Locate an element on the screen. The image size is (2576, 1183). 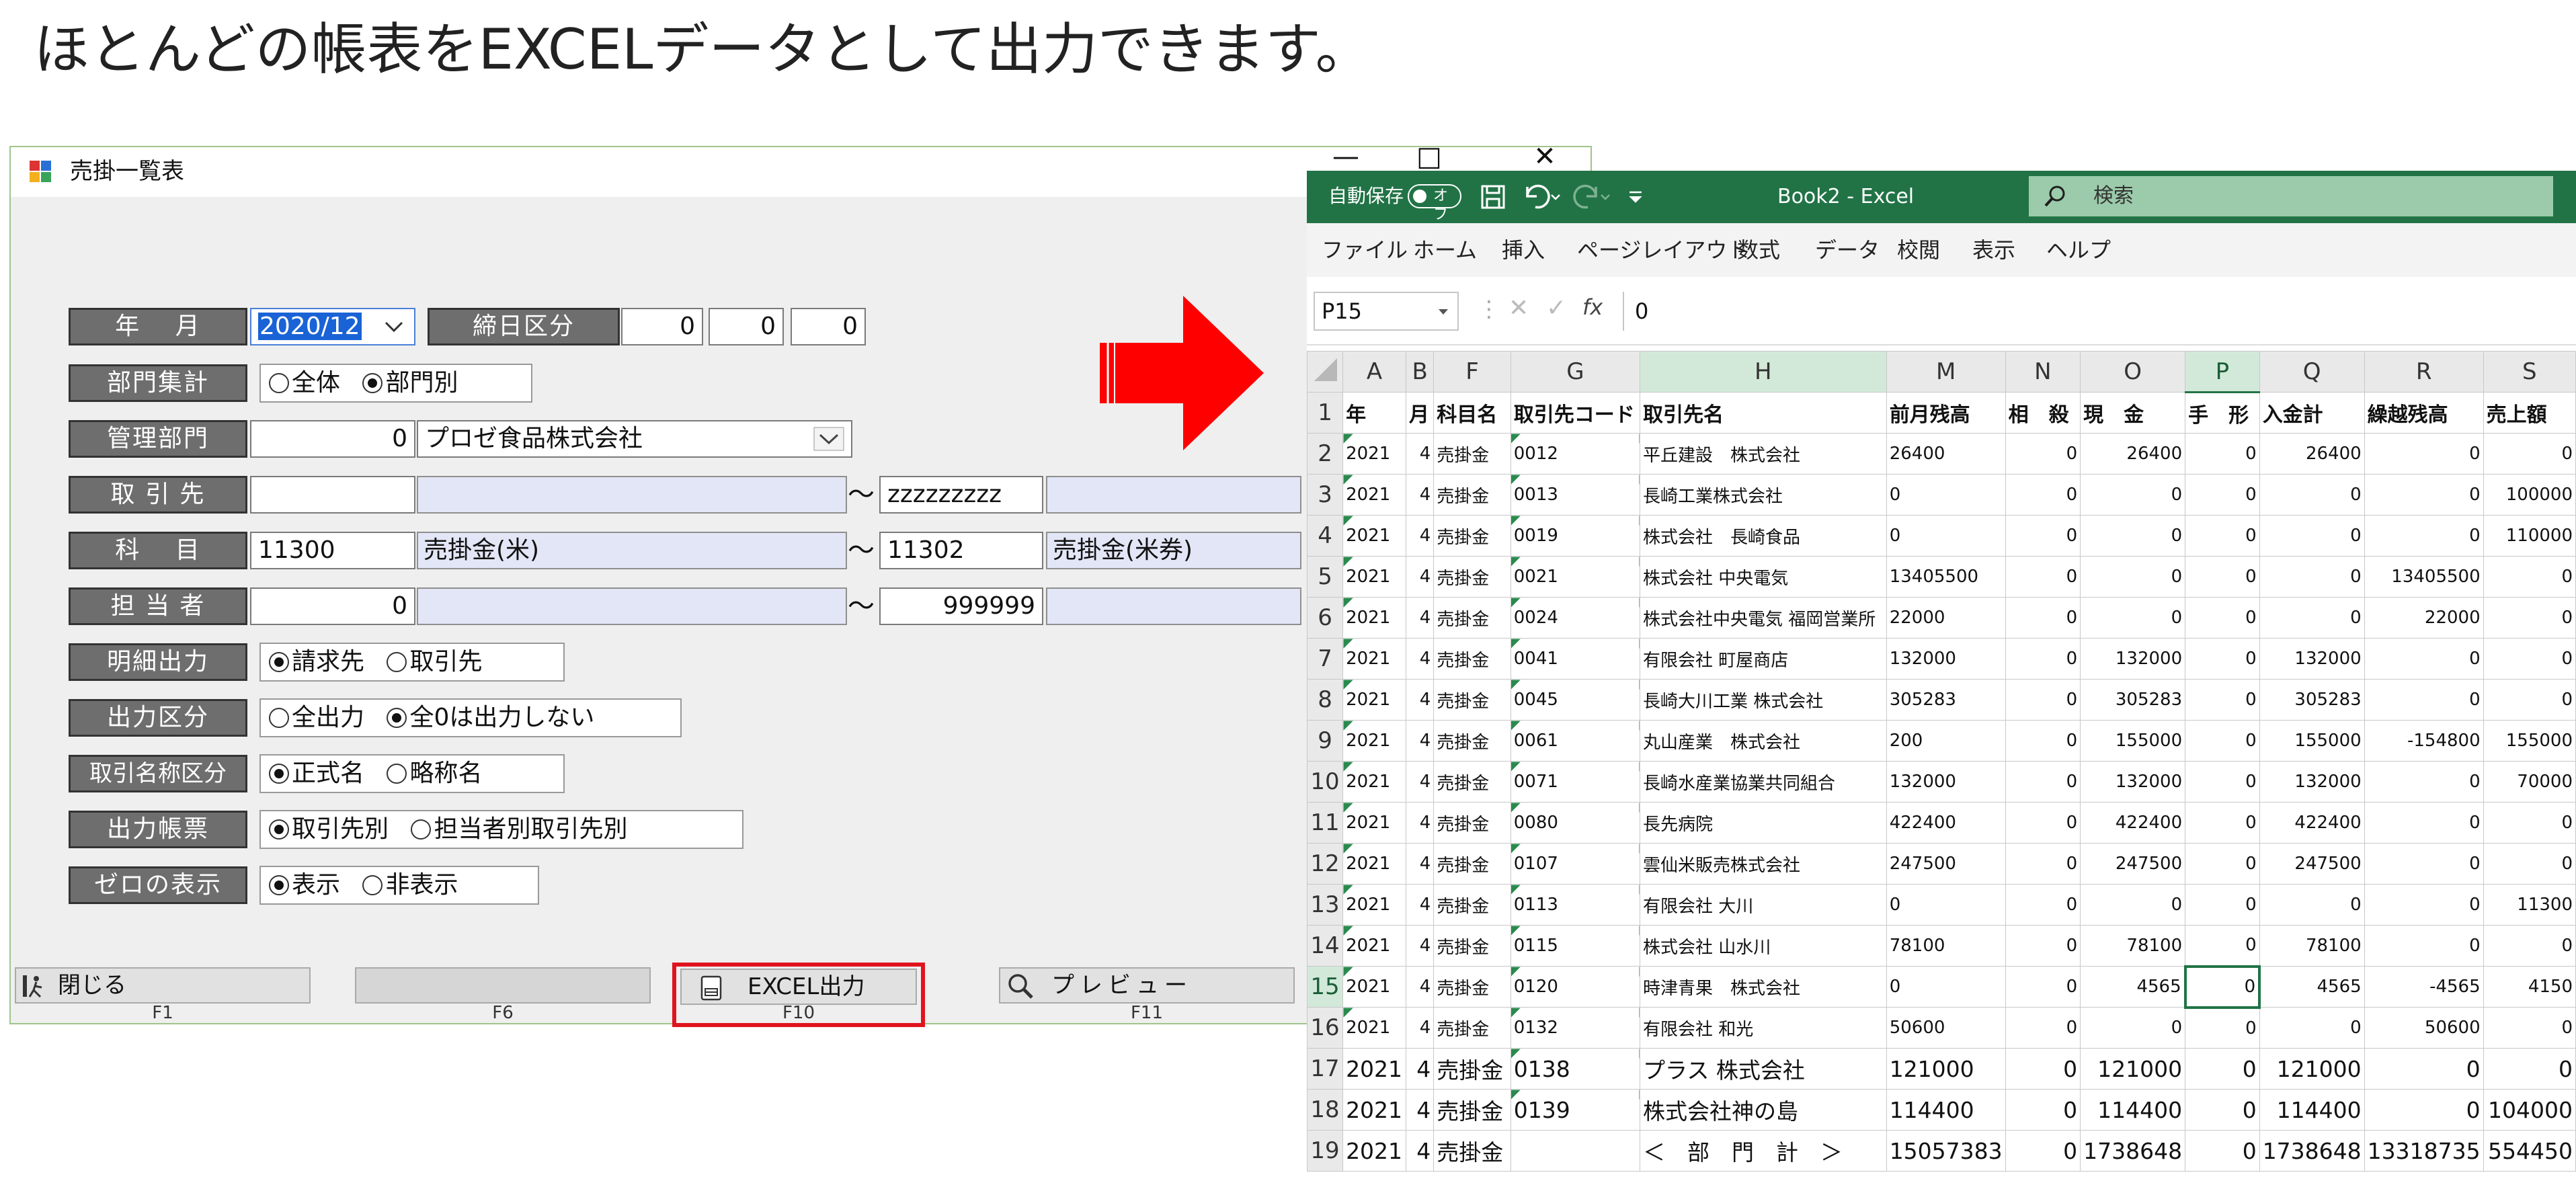
row-header: 4 is located at coordinates (1325, 536).